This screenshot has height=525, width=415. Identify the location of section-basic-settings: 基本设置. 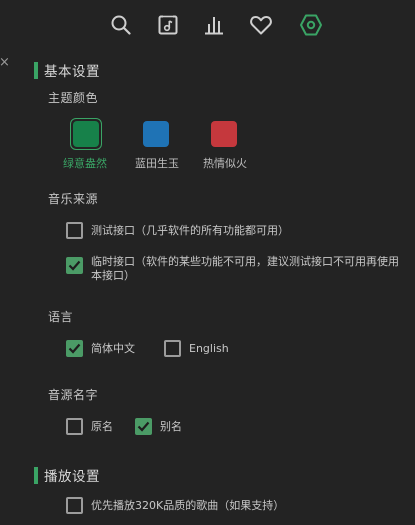
(67, 70).